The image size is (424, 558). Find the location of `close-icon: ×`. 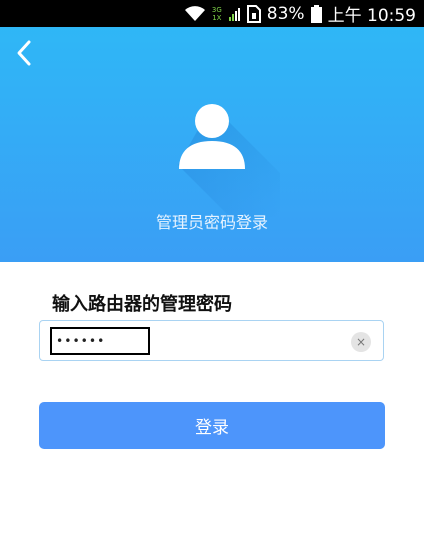

close-icon: × is located at coordinates (361, 342).